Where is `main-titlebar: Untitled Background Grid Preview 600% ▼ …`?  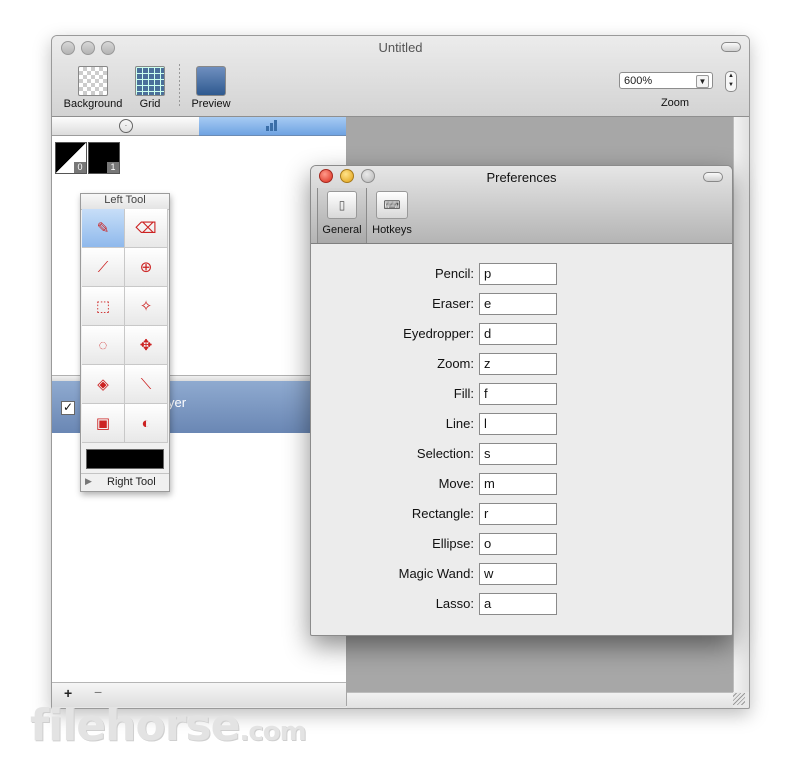
main-titlebar: Untitled Background Grid Preview 600% ▼ … is located at coordinates (400, 76).